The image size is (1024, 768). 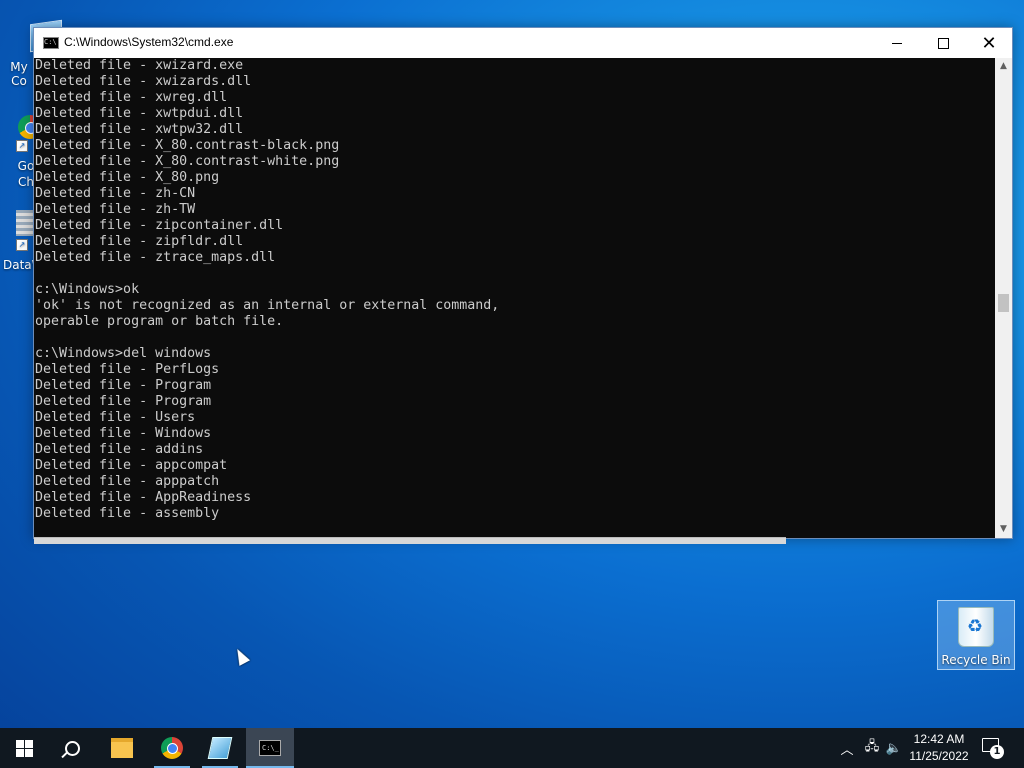 I want to click on maximize-icon, so click(x=943, y=43).